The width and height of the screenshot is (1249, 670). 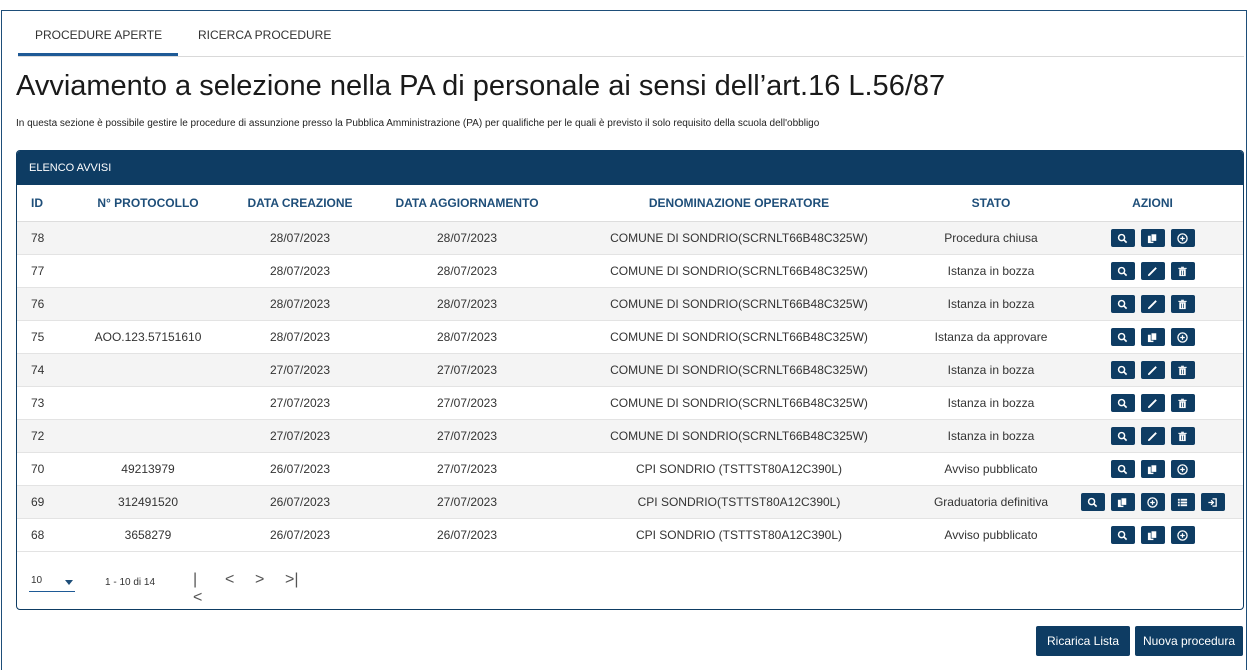 I want to click on page-size-select: 10, so click(x=52, y=583).